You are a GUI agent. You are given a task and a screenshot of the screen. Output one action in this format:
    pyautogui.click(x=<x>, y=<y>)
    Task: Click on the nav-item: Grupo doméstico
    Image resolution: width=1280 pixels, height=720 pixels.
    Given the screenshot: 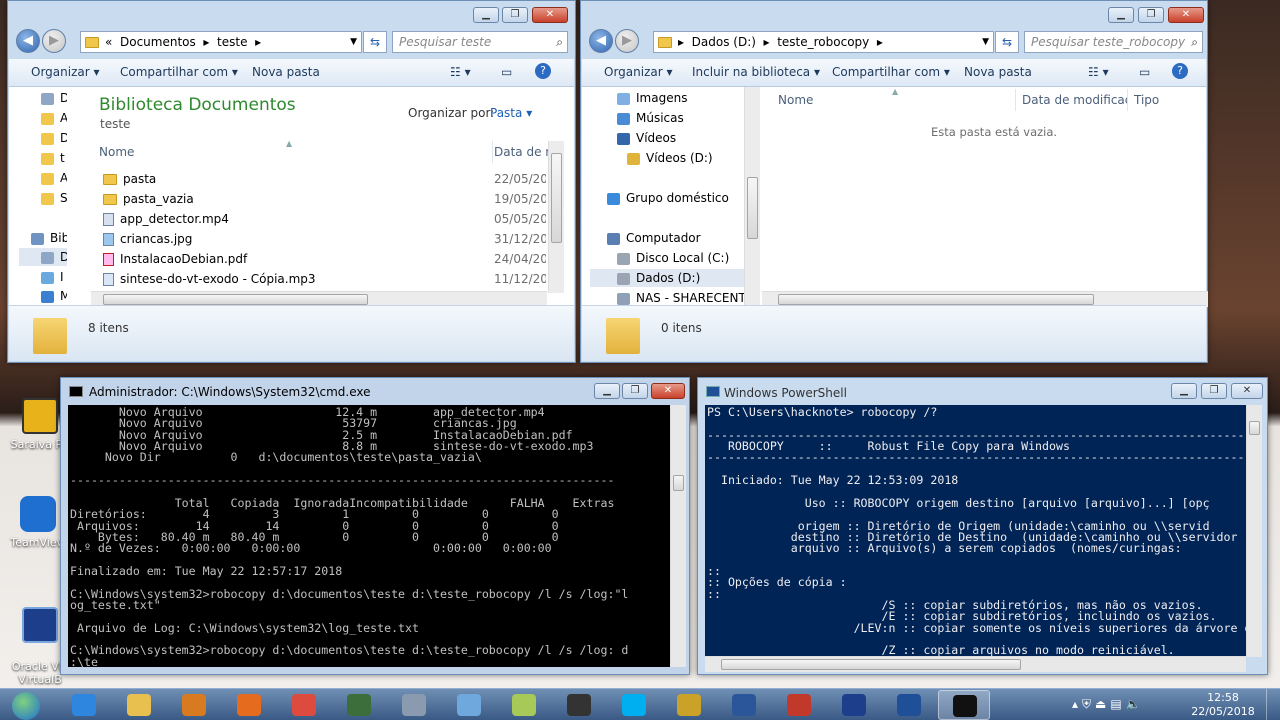 What is the action you would take?
    pyautogui.click(x=668, y=198)
    